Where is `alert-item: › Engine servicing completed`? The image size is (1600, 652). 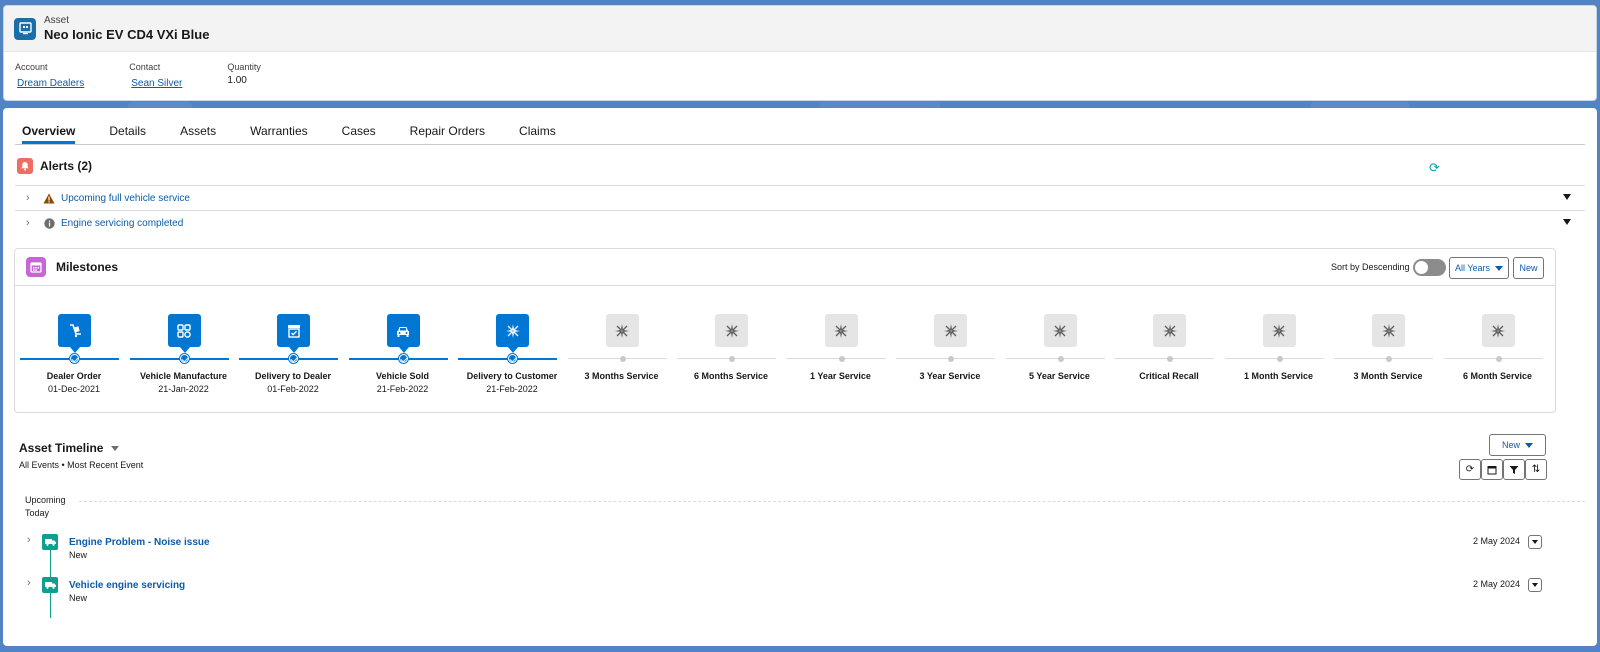
alert-item: › Engine servicing completed is located at coordinates (800, 222).